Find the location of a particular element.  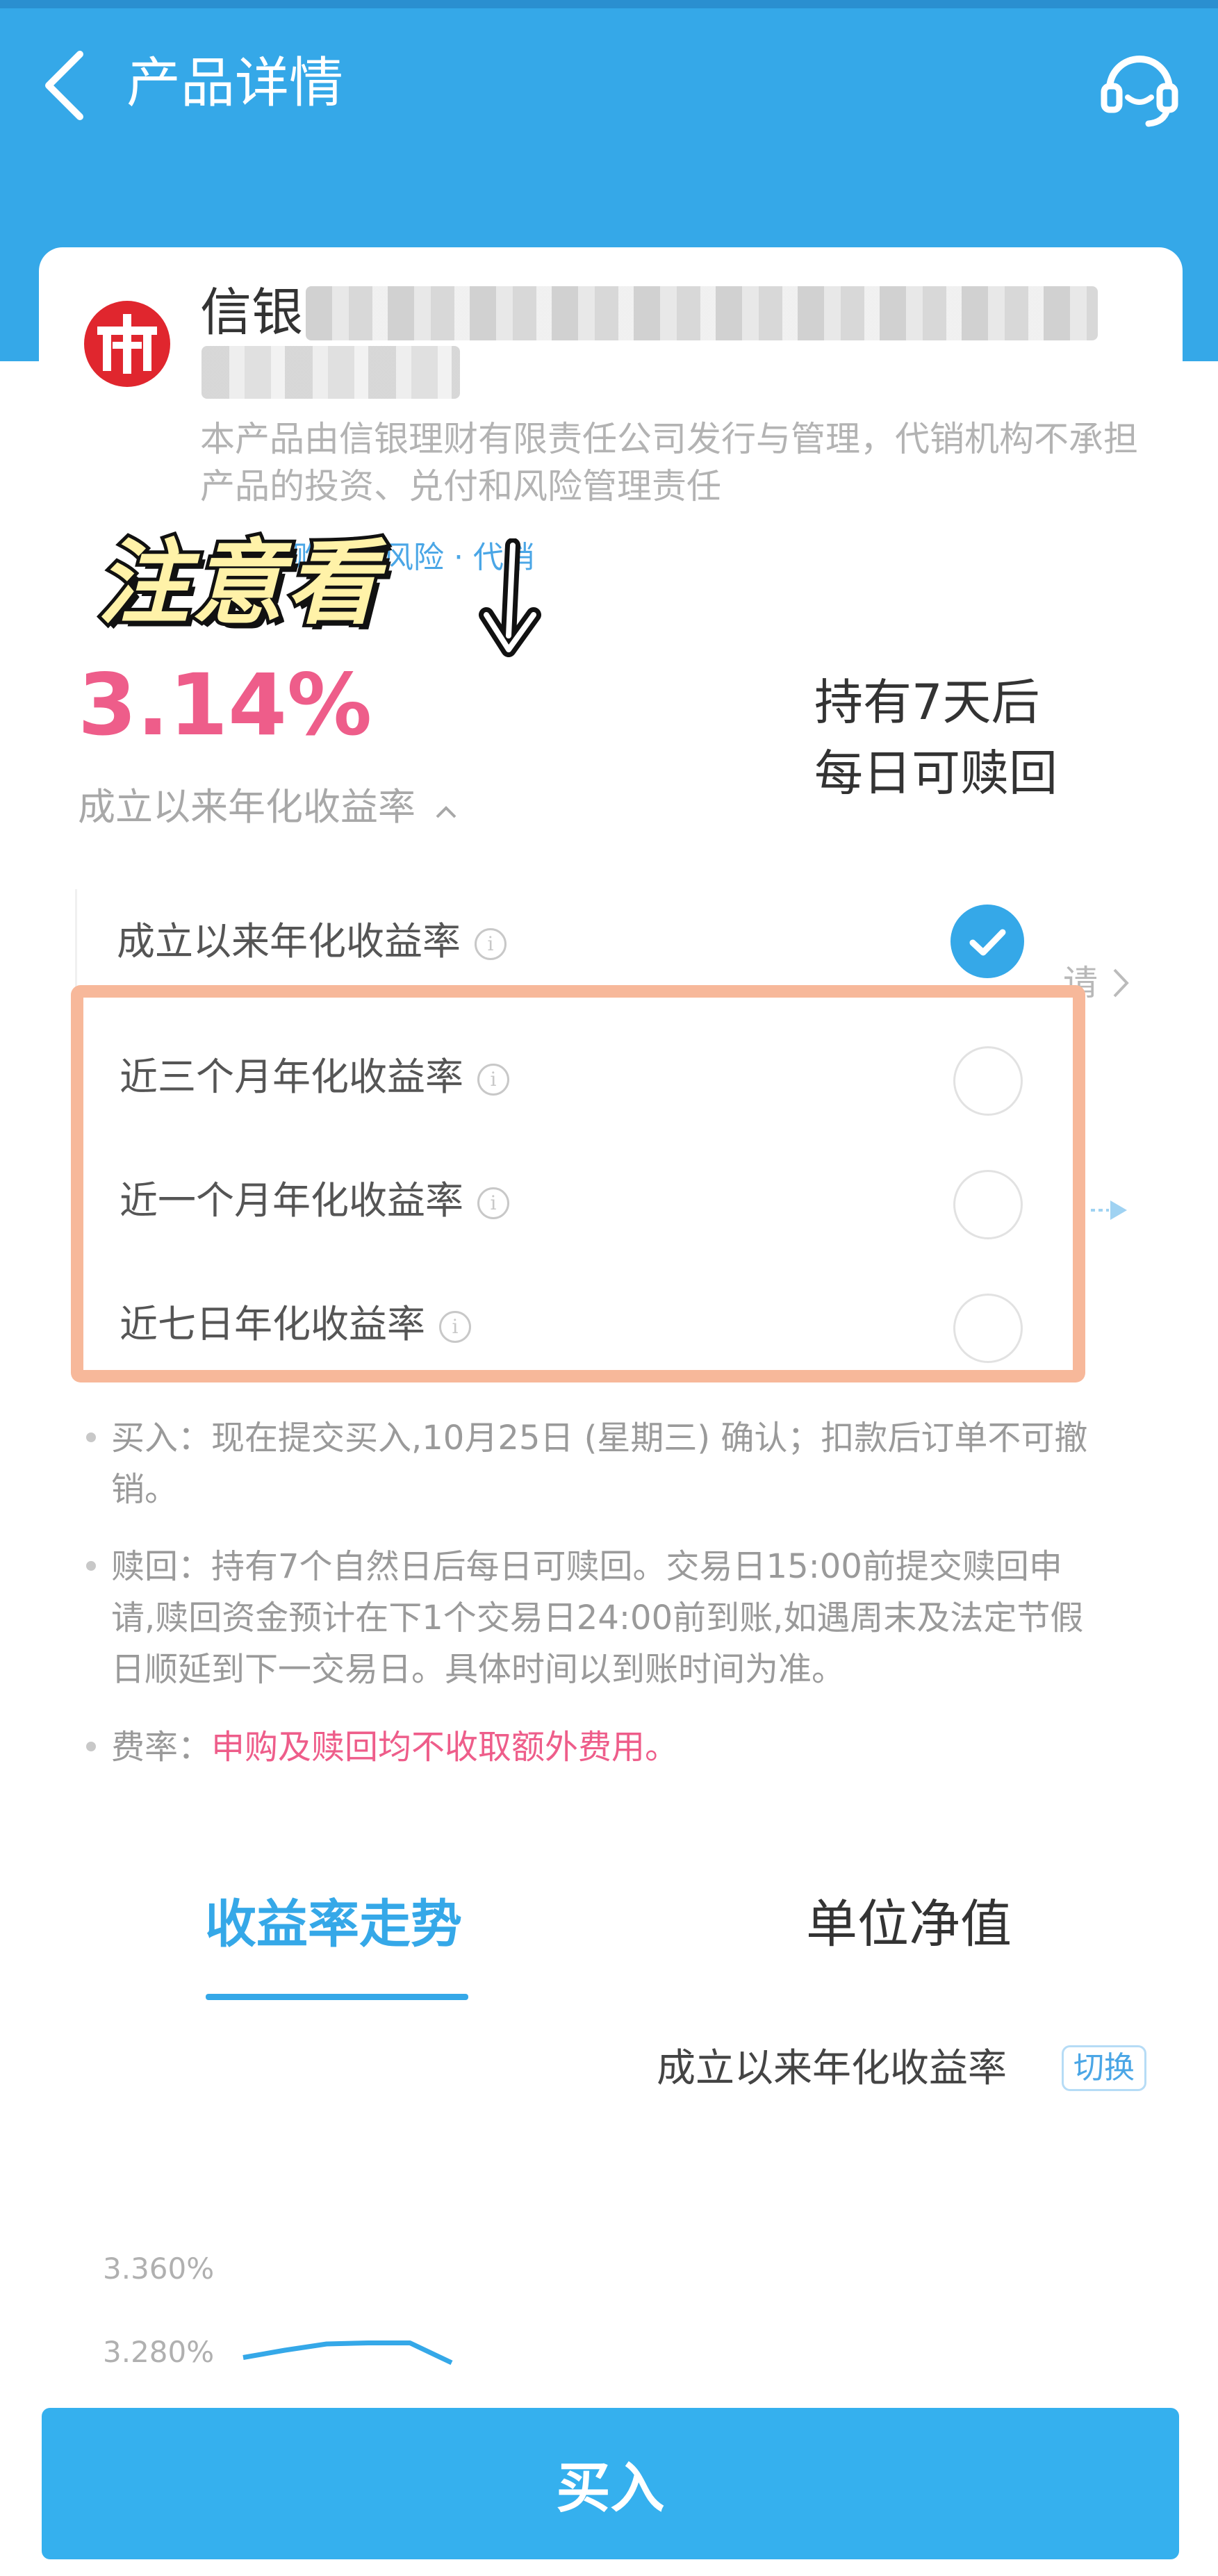

switch-metric-button: 切换 is located at coordinates (1104, 2068).